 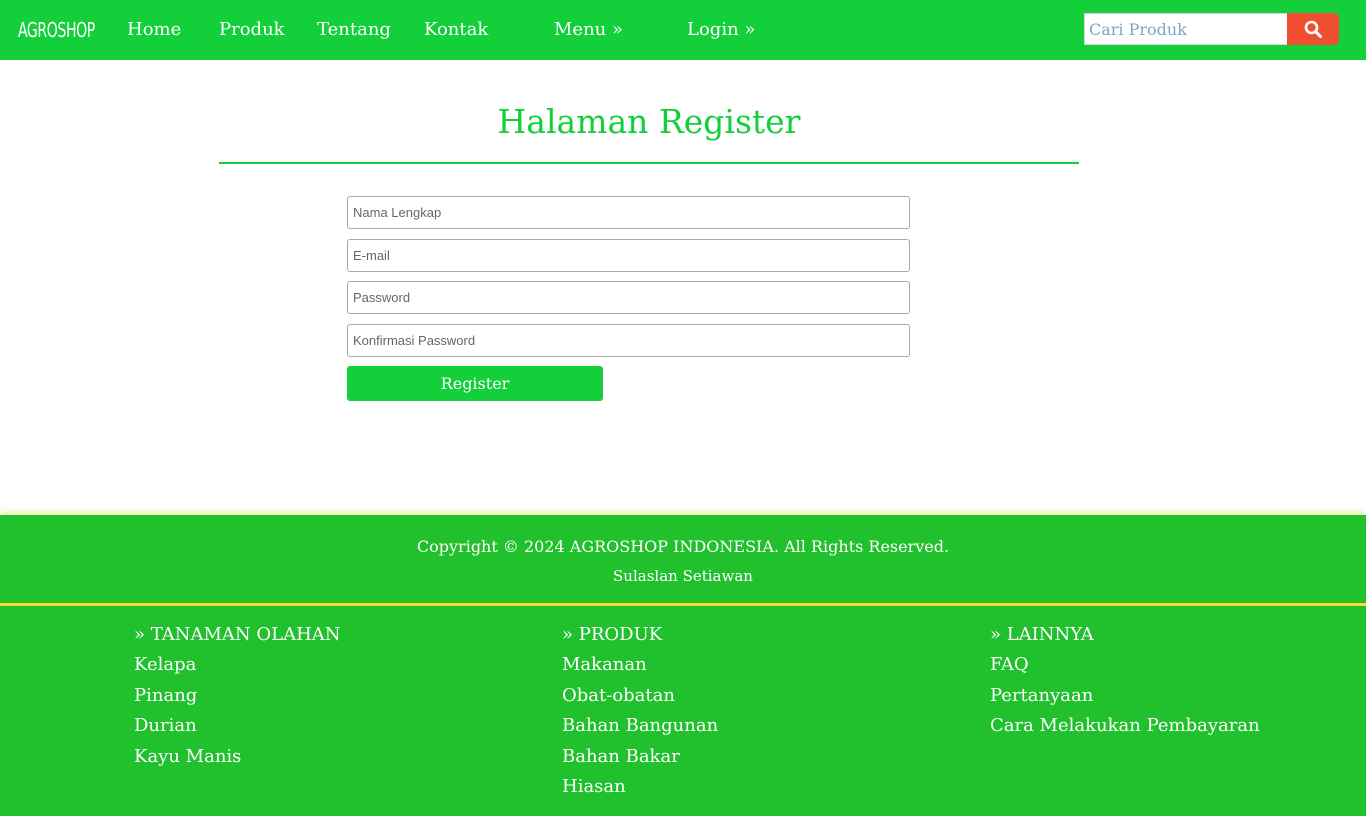 What do you see at coordinates (588, 30) in the screenshot?
I see `nav-menu-dropdown: Menu »` at bounding box center [588, 30].